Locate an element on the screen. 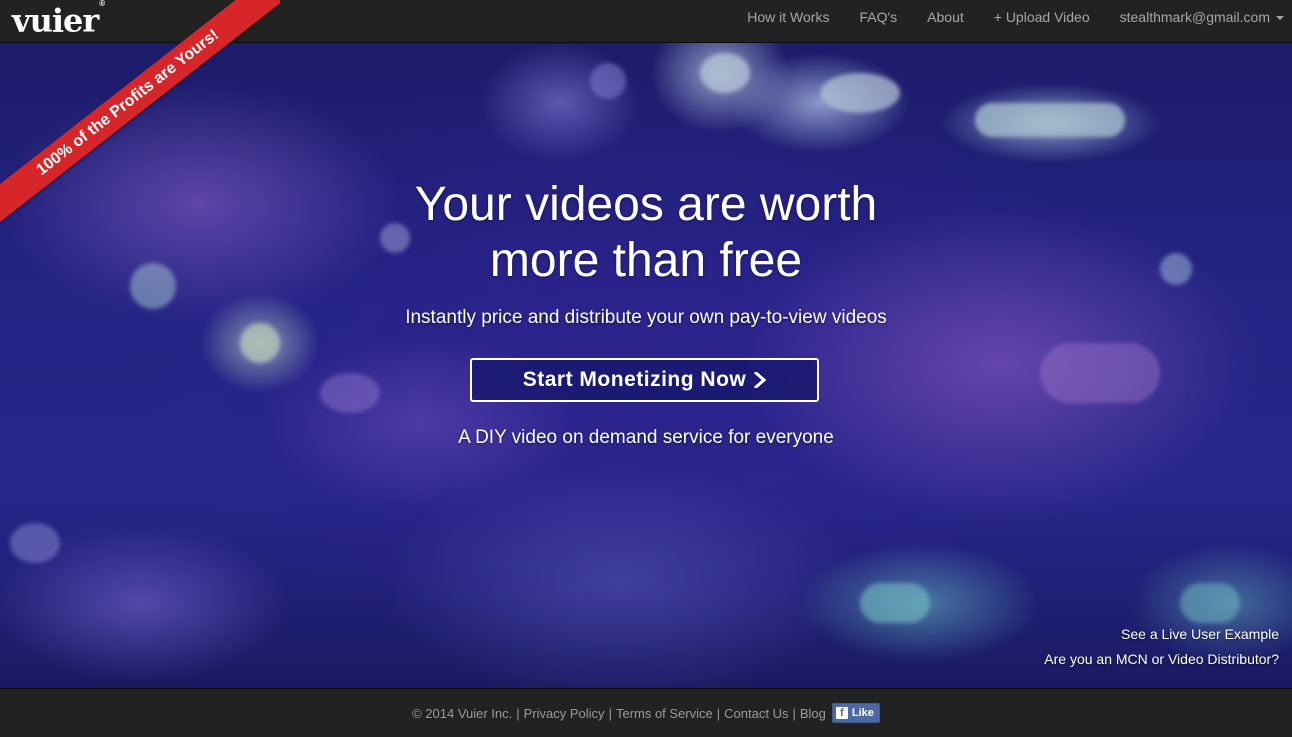  chevron-right-icon is located at coordinates (760, 380).